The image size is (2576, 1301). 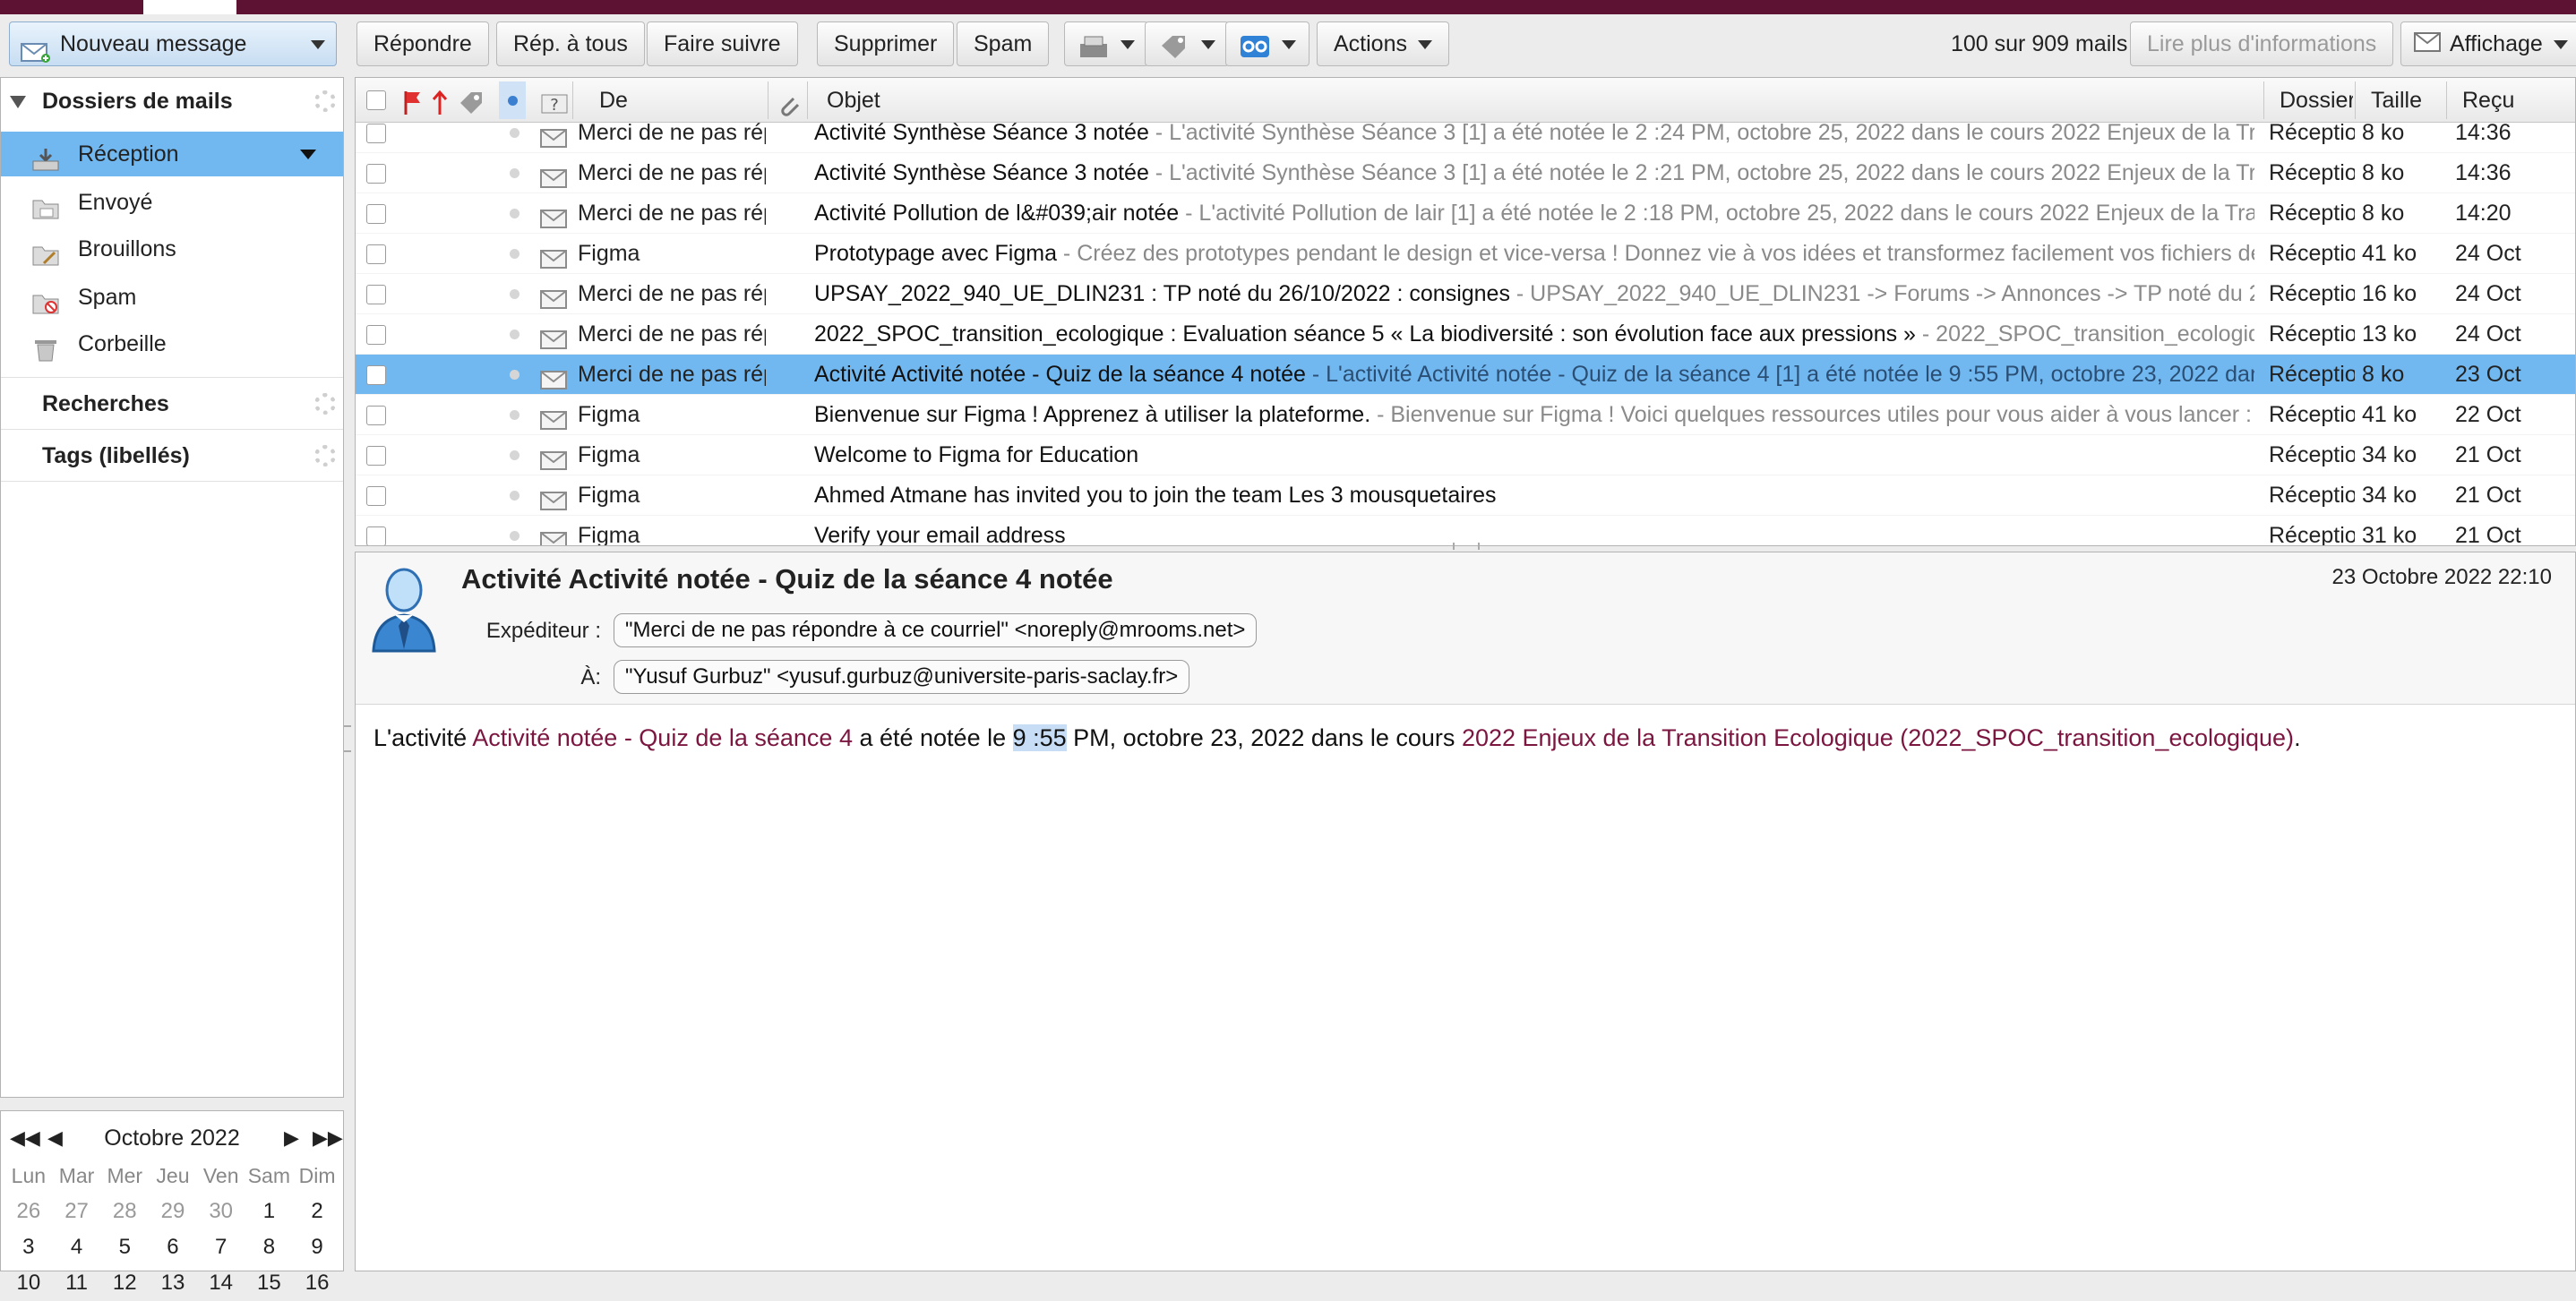 I want to click on collapse-triangle-icon, so click(x=18, y=102).